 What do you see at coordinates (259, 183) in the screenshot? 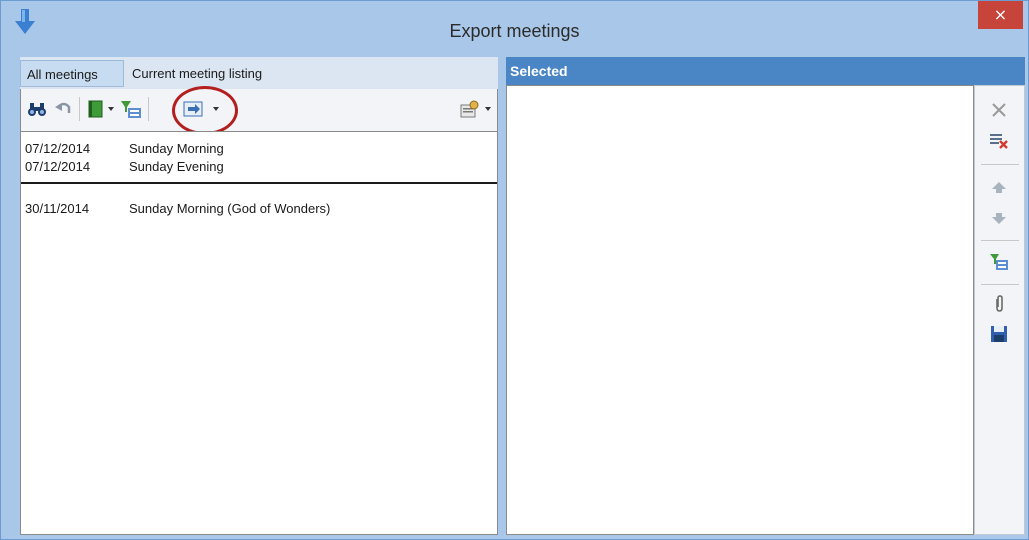
I see `group-divider` at bounding box center [259, 183].